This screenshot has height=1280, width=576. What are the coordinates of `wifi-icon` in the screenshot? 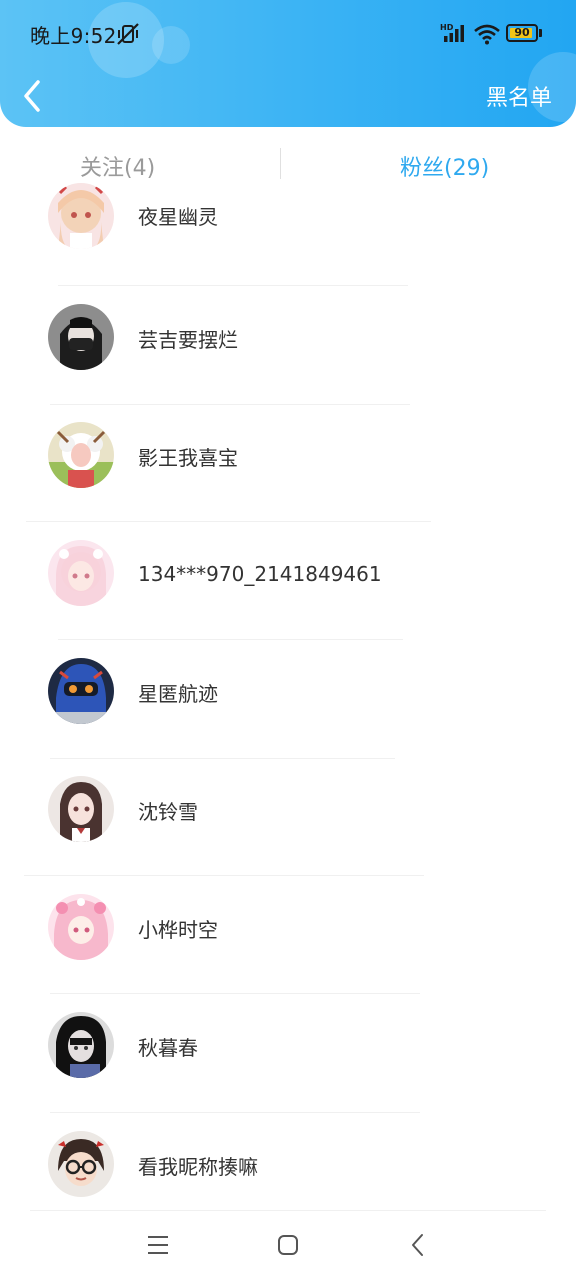 It's located at (487, 34).